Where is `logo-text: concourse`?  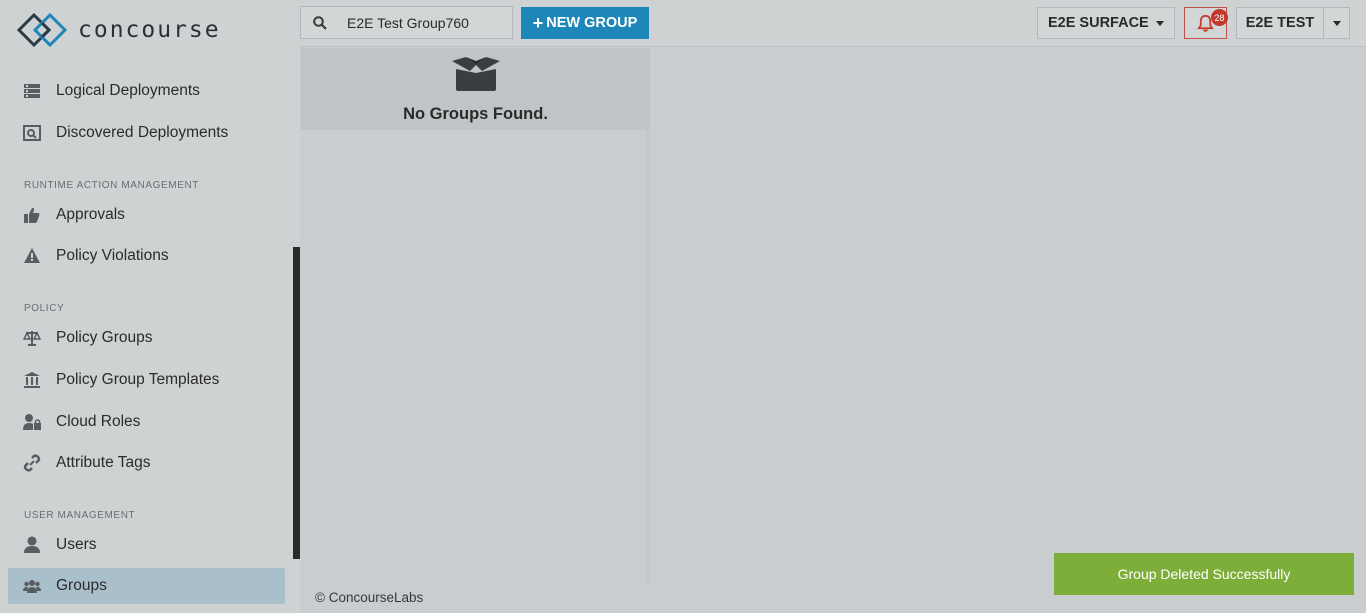
logo-text: concourse is located at coordinates (149, 30).